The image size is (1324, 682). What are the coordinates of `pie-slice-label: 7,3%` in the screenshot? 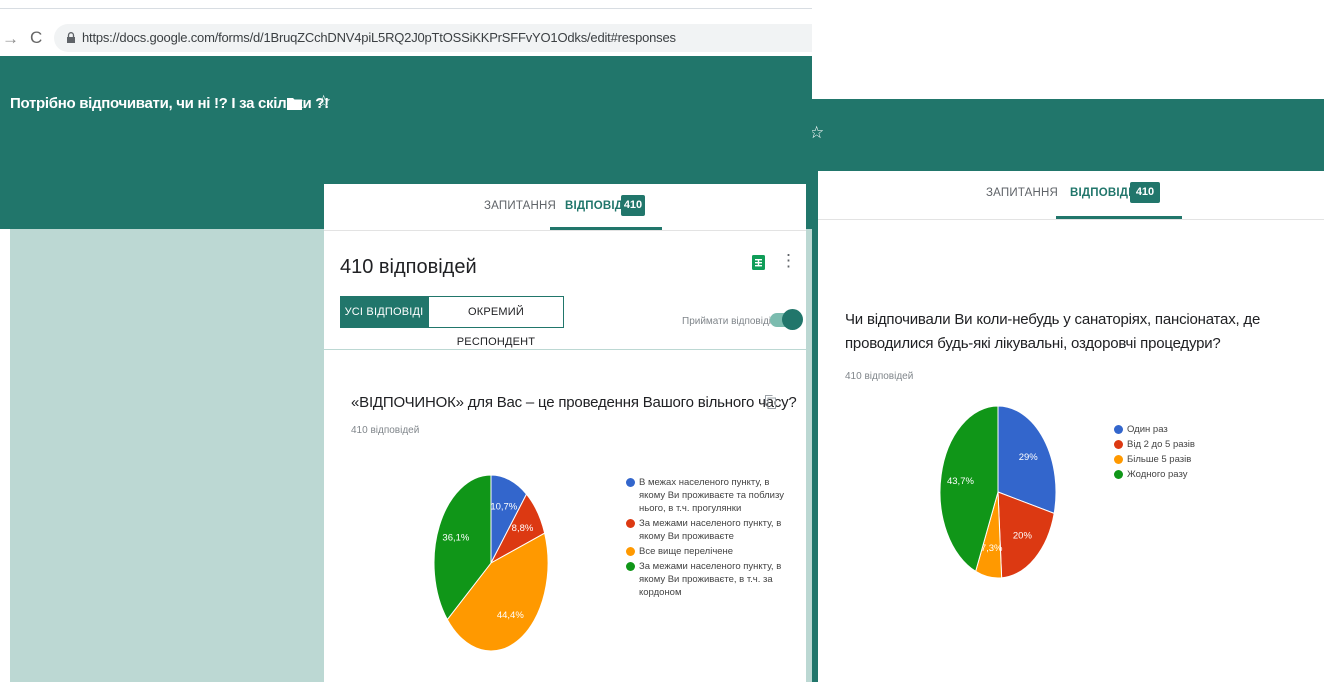 It's located at (992, 548).